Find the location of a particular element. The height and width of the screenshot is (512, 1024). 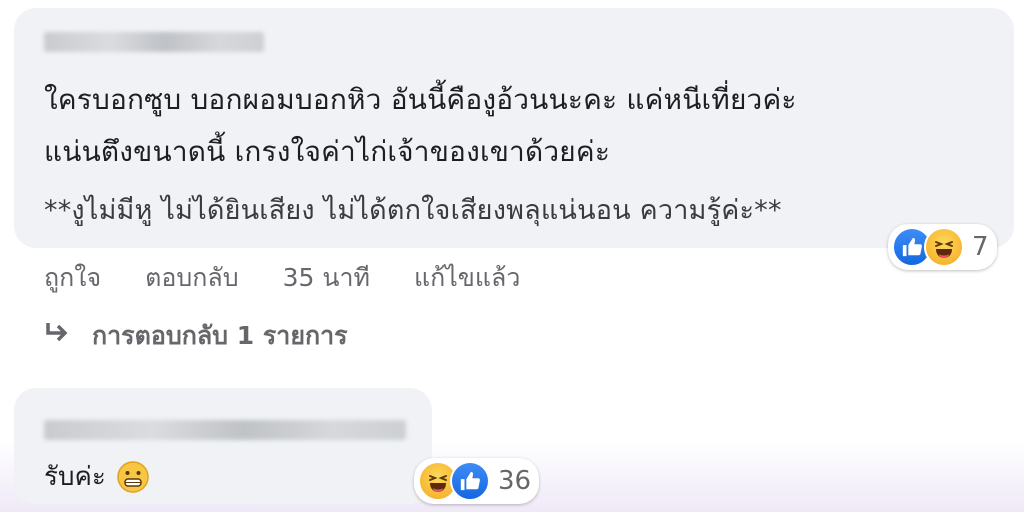

like-action: ถูกใจ is located at coordinates (72, 278).